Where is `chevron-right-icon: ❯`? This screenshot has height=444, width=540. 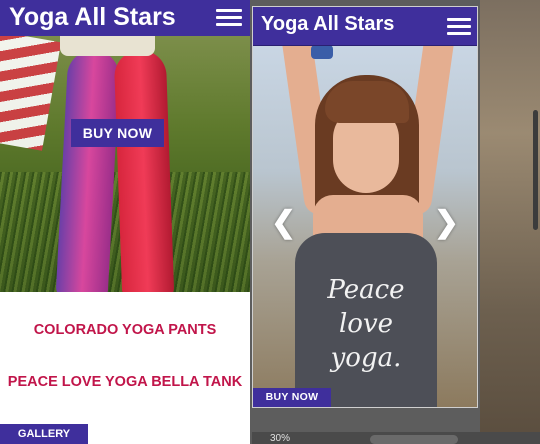
chevron-right-icon: ❯ is located at coordinates (446, 222).